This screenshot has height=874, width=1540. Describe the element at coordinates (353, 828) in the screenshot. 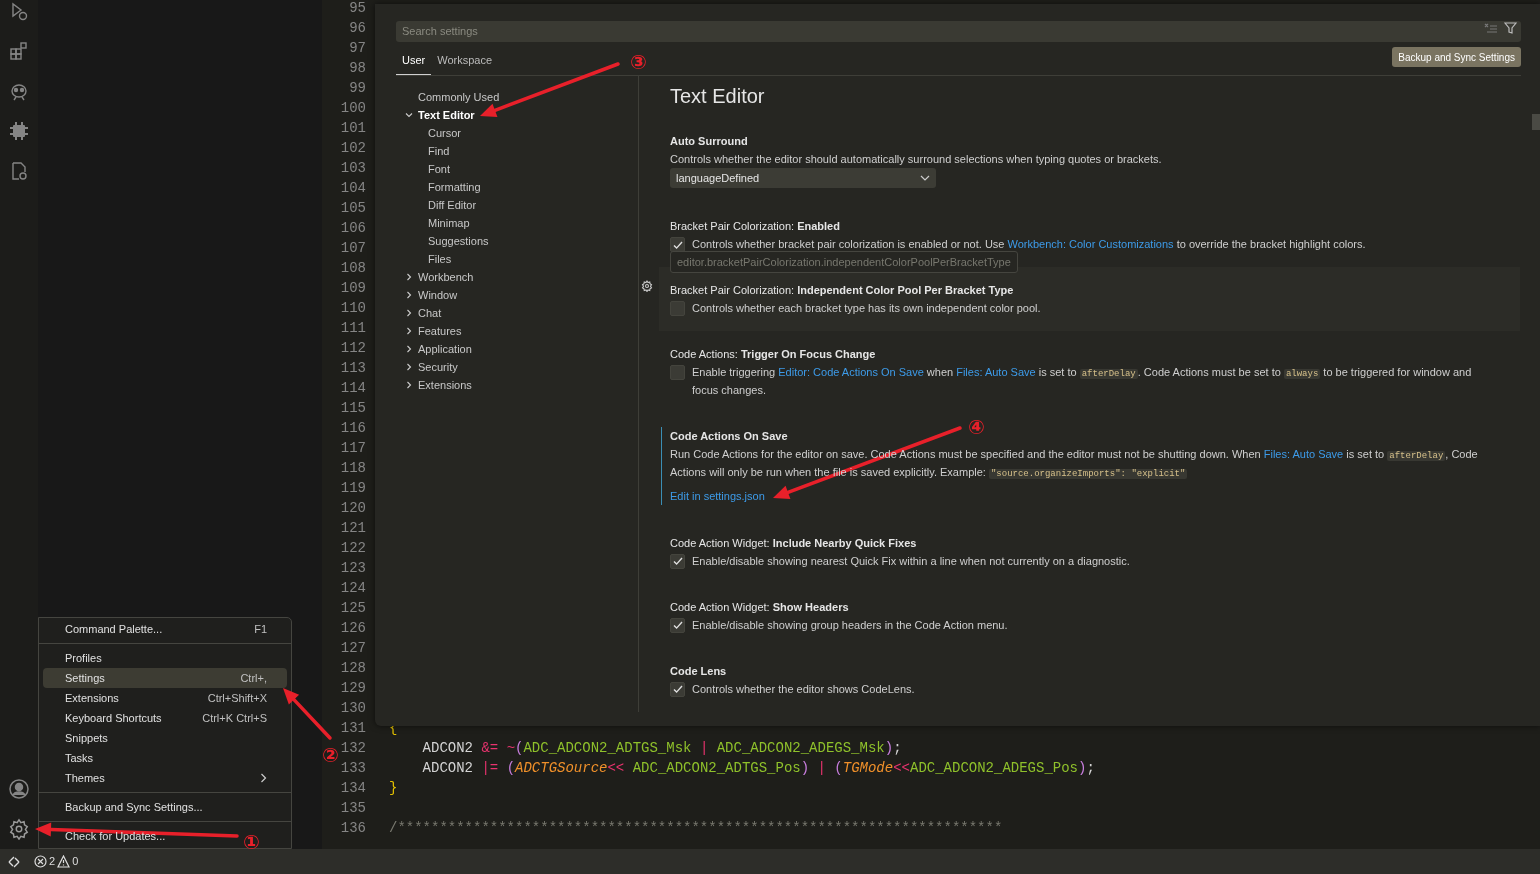

I see `line-number: 136` at that location.